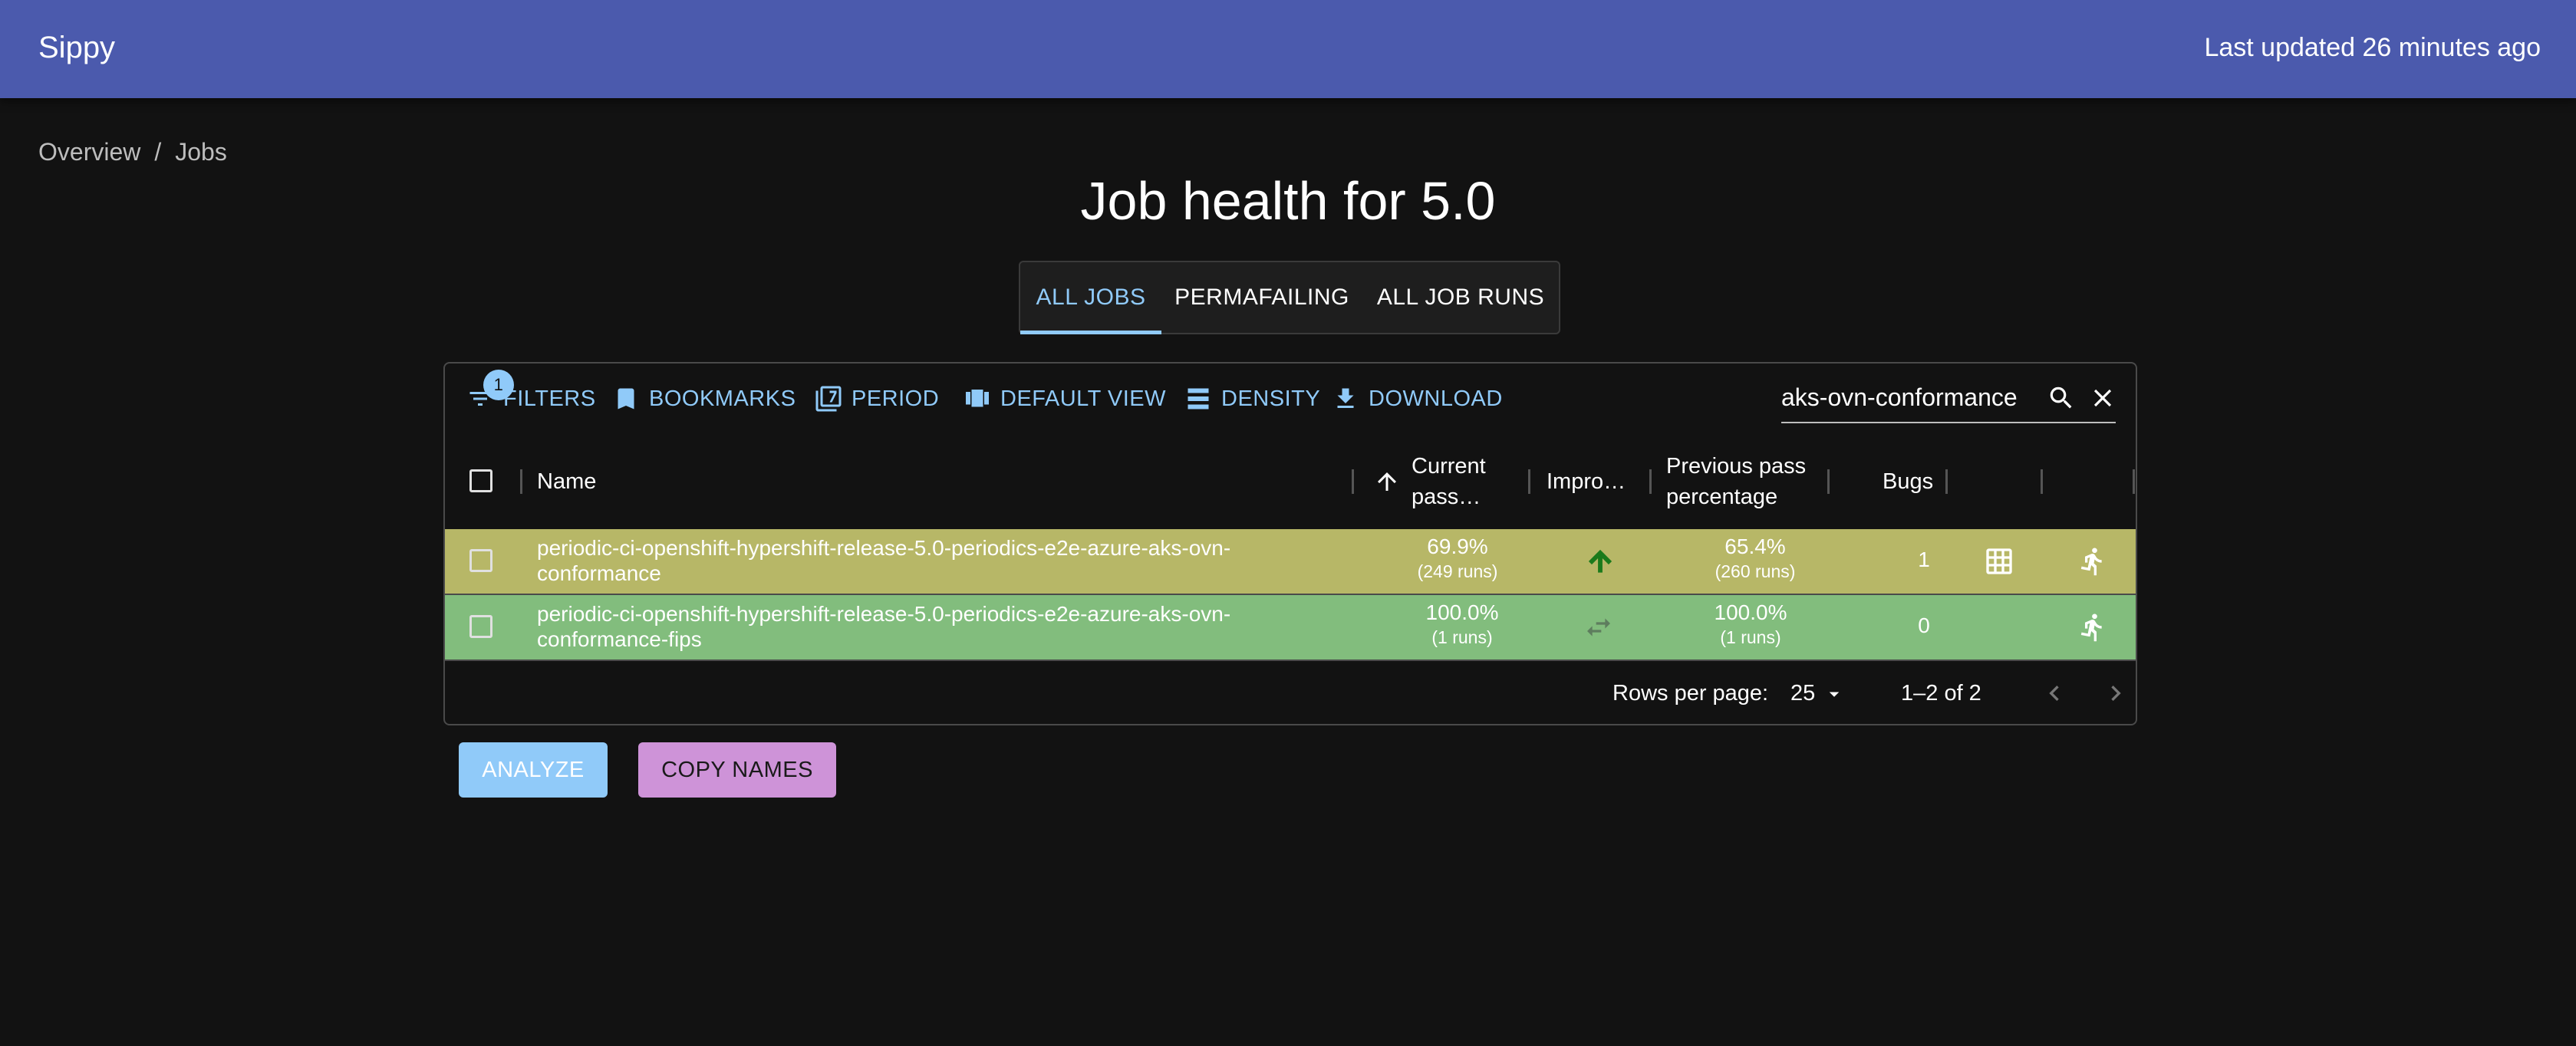 The image size is (2576, 1046). Describe the element at coordinates (626, 399) in the screenshot. I see `bookmark-icon` at that location.